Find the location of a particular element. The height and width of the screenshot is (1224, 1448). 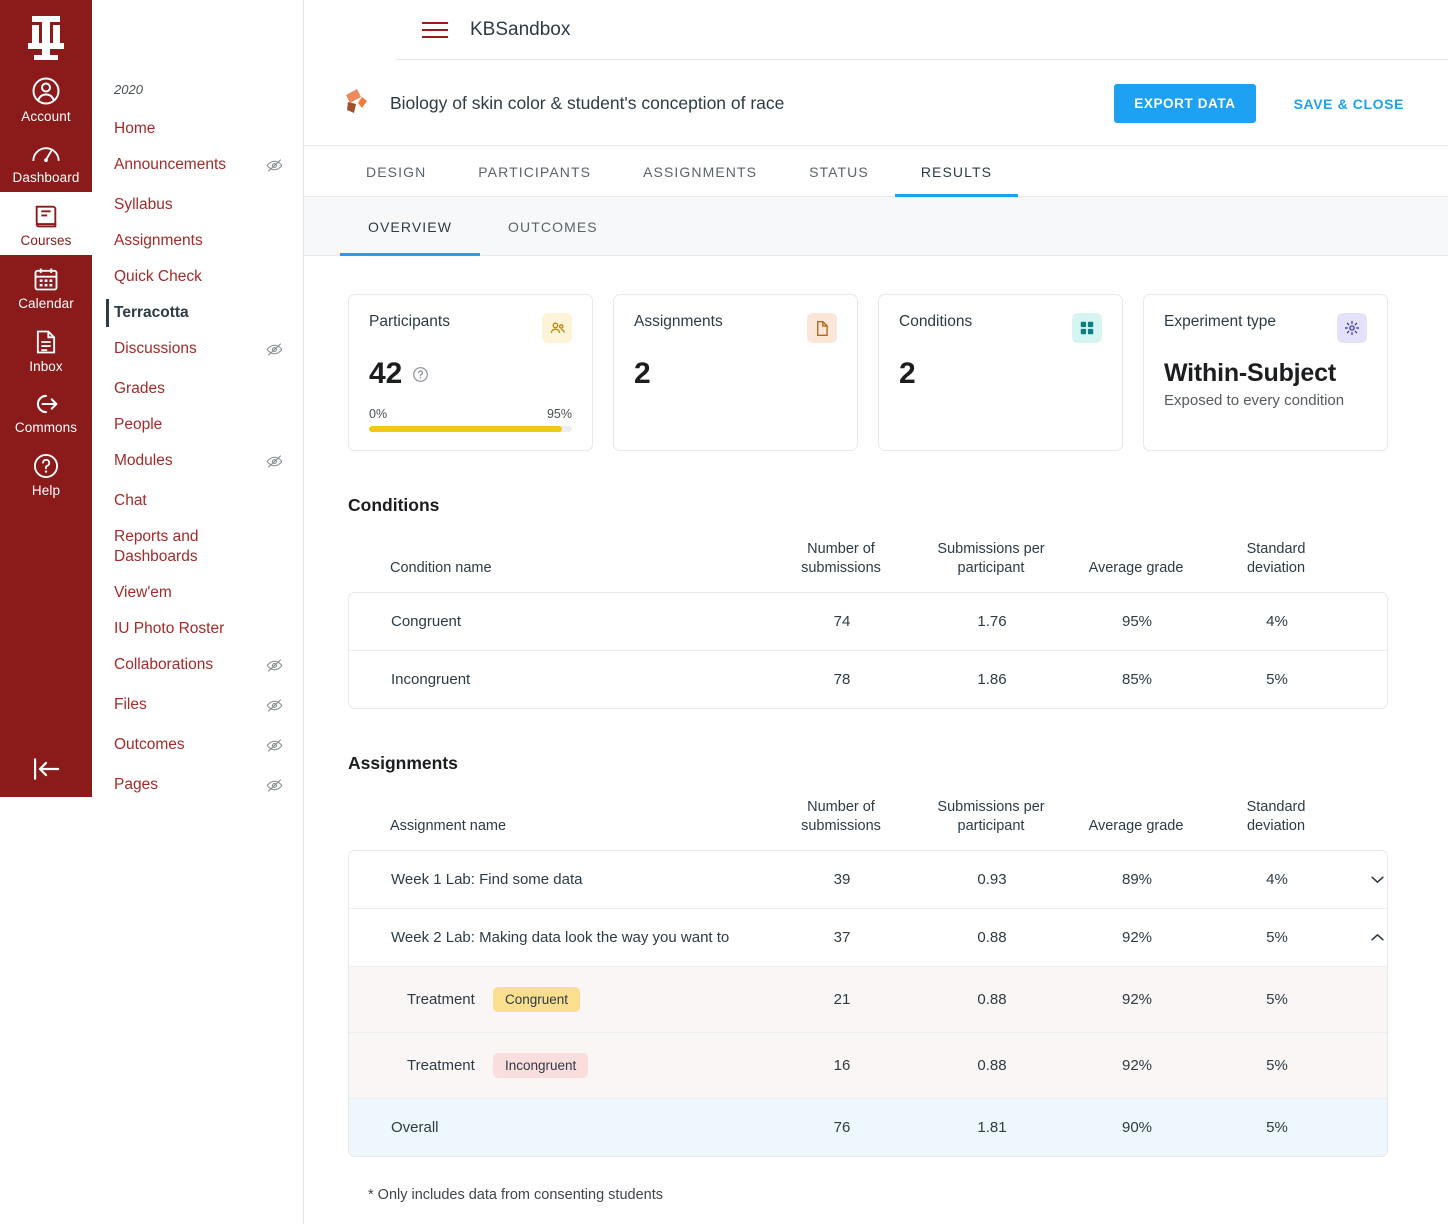

course-nav-pages: Pages is located at coordinates (197, 787).